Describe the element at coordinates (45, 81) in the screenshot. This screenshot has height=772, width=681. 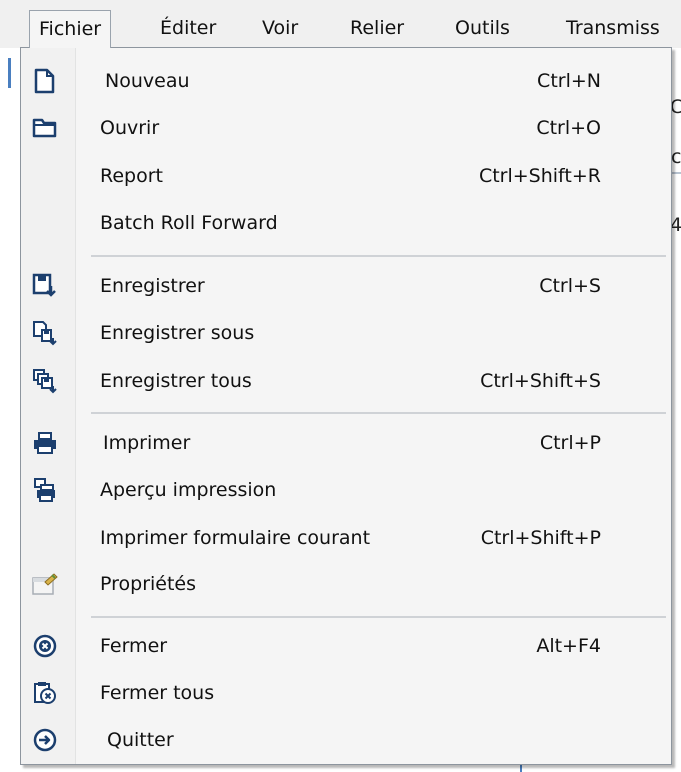
I see `new-document-icon` at that location.